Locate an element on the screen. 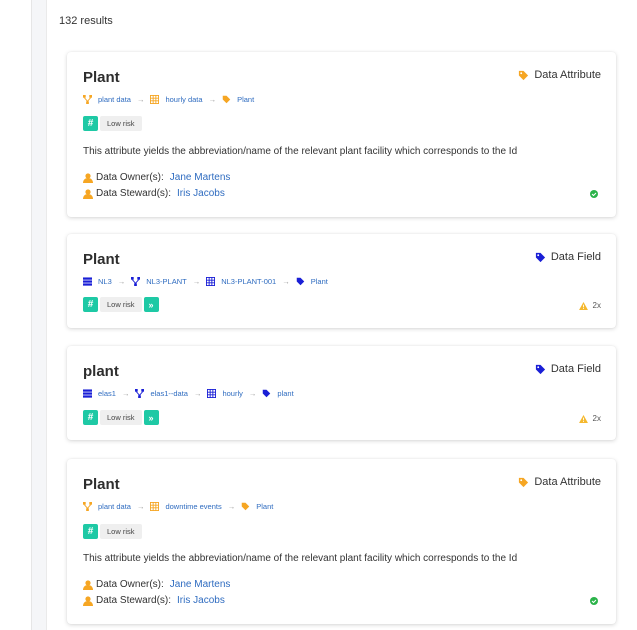 The width and height of the screenshot is (637, 630). breadcrumb-item: NL3-PLANT is located at coordinates (166, 281).